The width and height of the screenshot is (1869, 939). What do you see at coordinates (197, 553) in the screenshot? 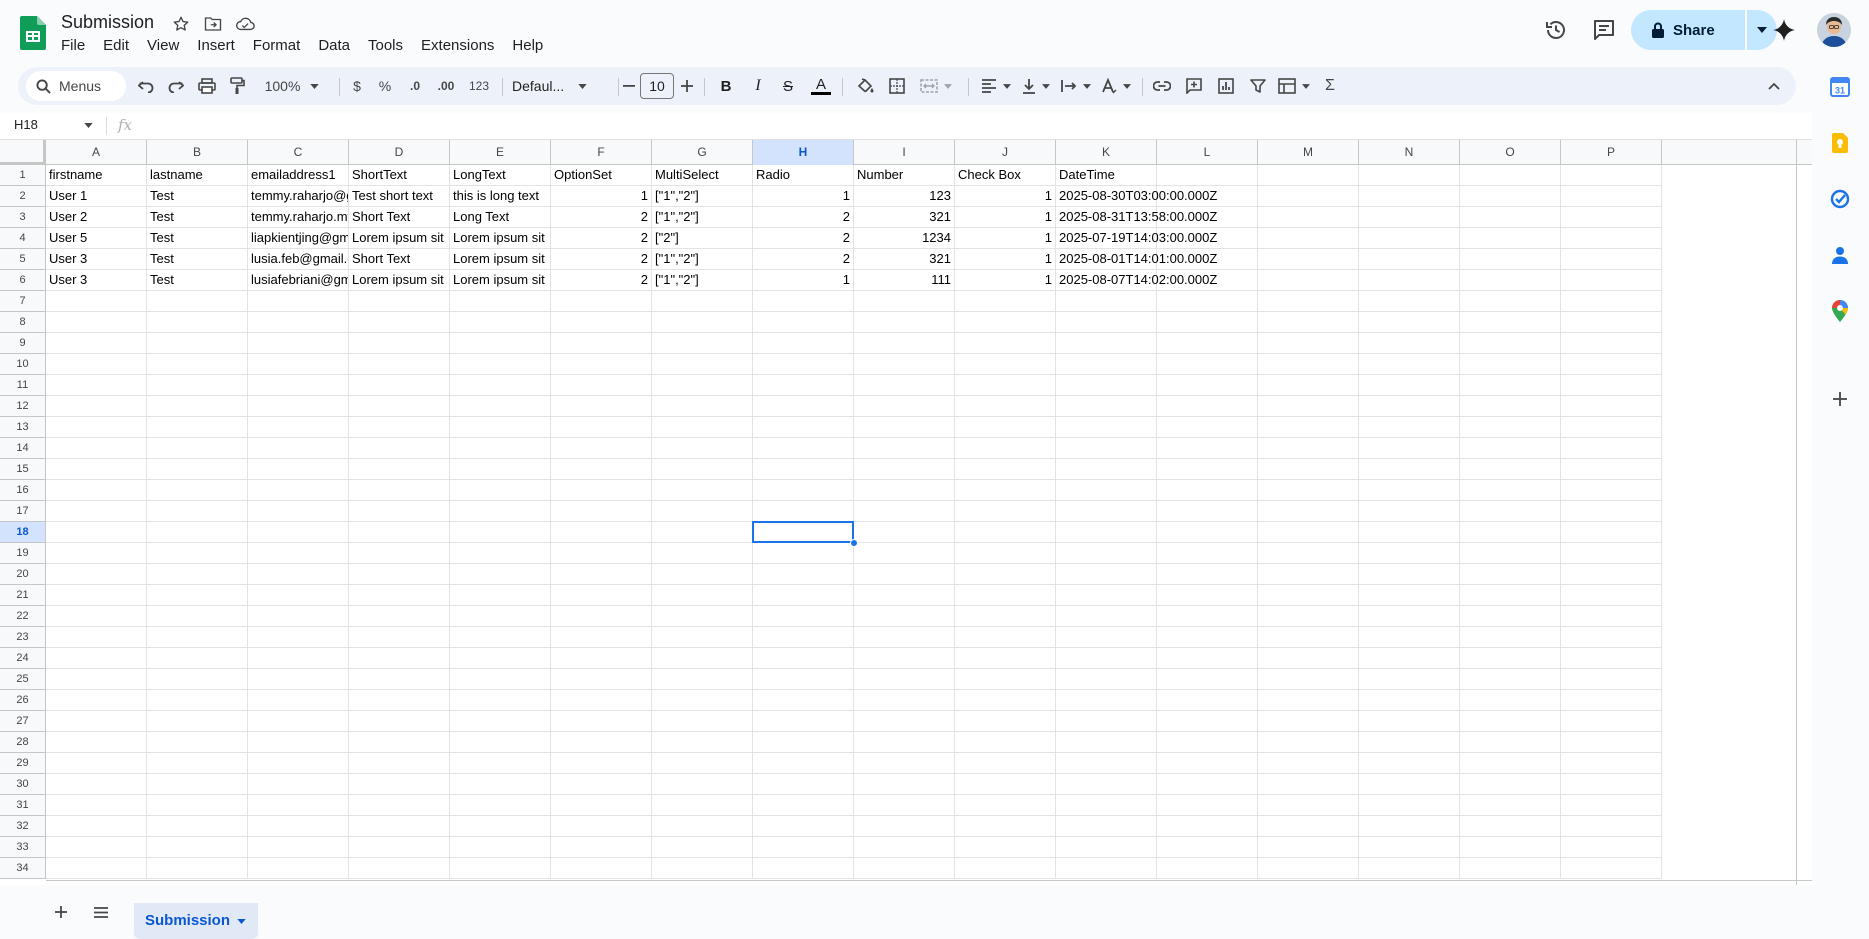
I see `cell-b19` at bounding box center [197, 553].